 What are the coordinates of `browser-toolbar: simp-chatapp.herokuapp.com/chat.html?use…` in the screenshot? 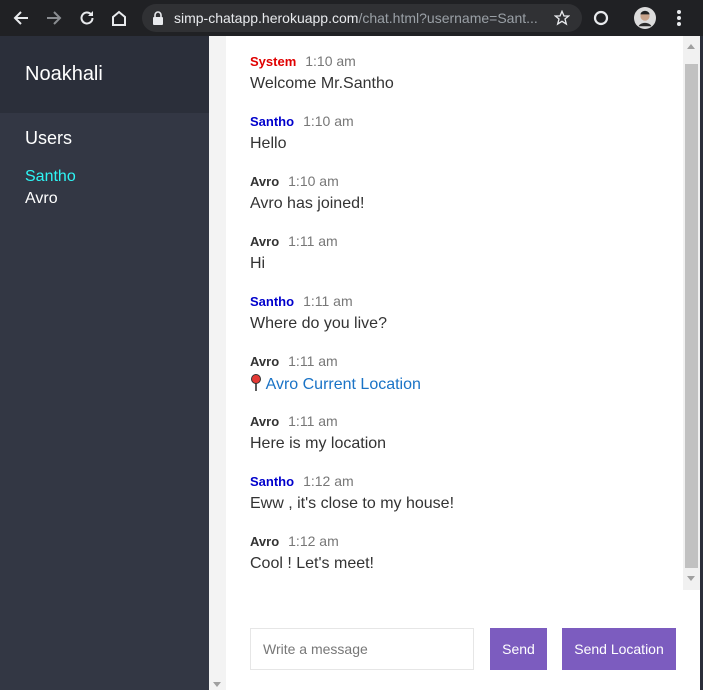 It's located at (351, 18).